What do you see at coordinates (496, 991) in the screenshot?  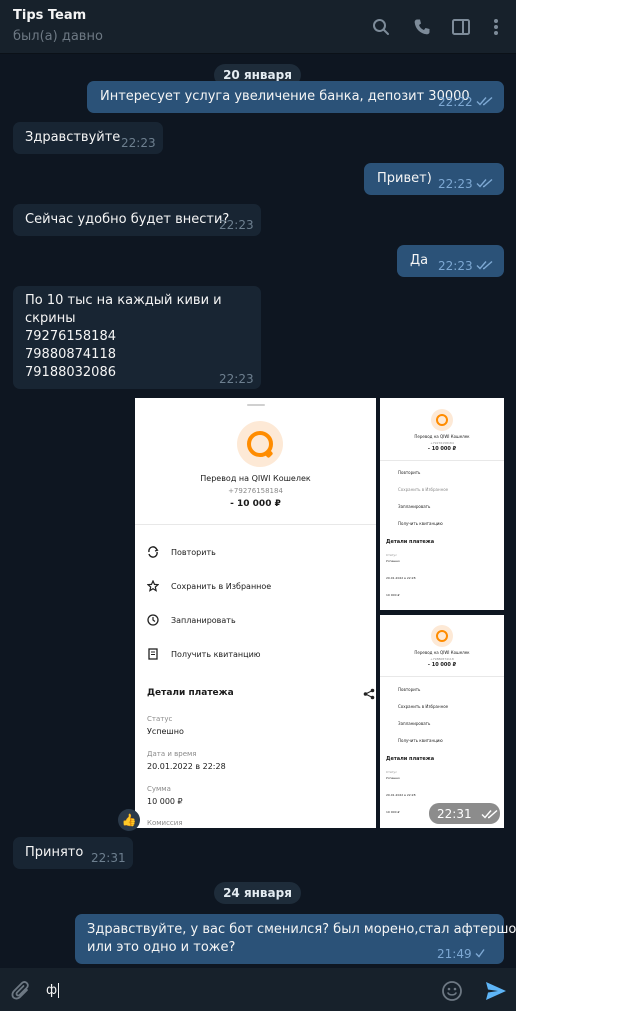 I see `send-icon` at bounding box center [496, 991].